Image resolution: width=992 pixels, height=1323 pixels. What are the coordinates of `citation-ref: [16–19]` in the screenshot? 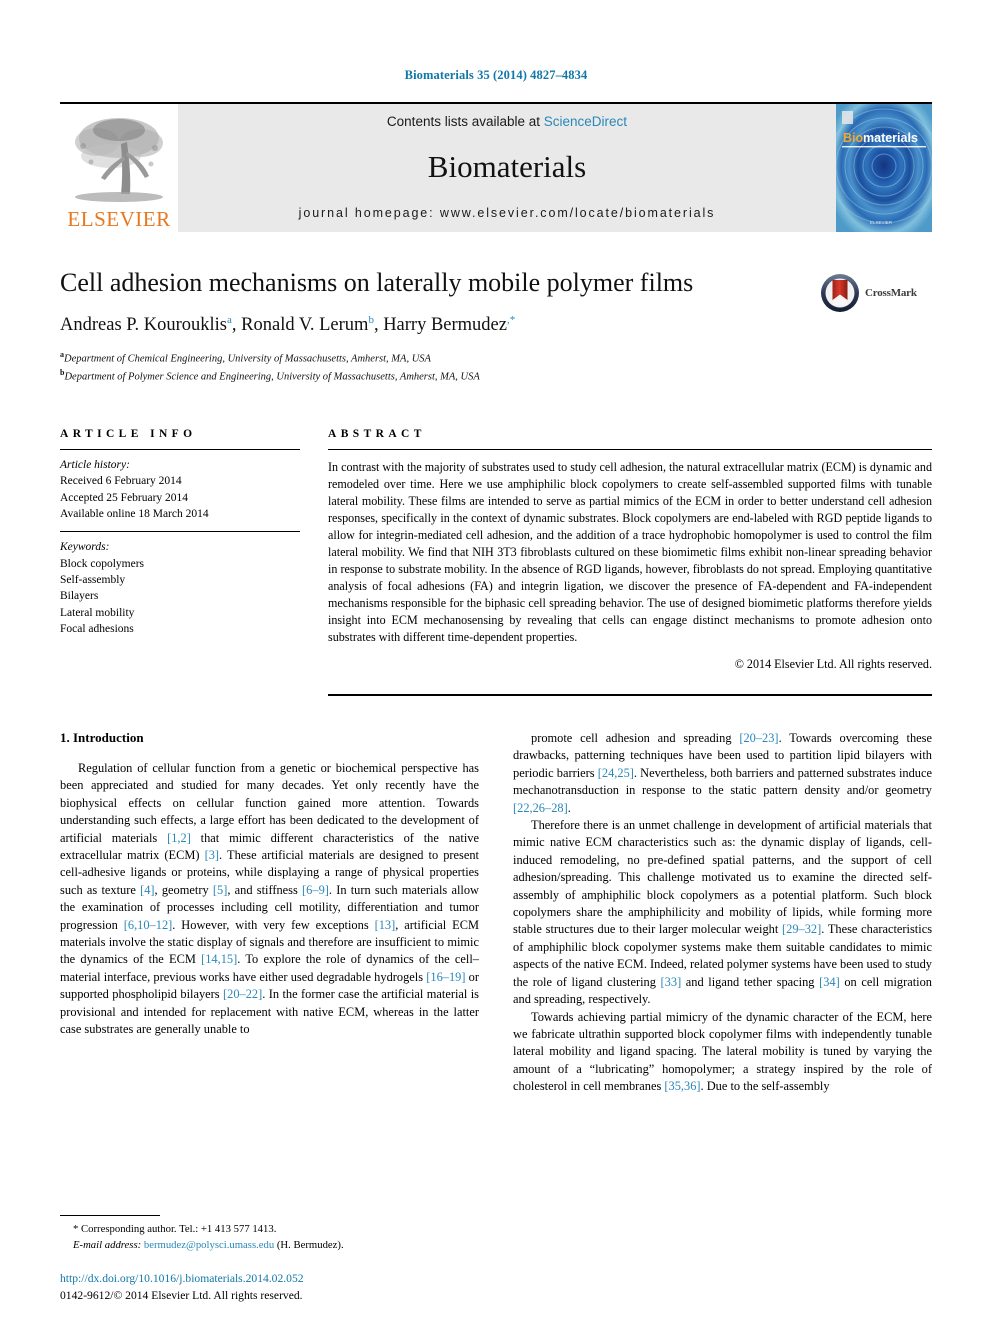 It's located at (445, 977).